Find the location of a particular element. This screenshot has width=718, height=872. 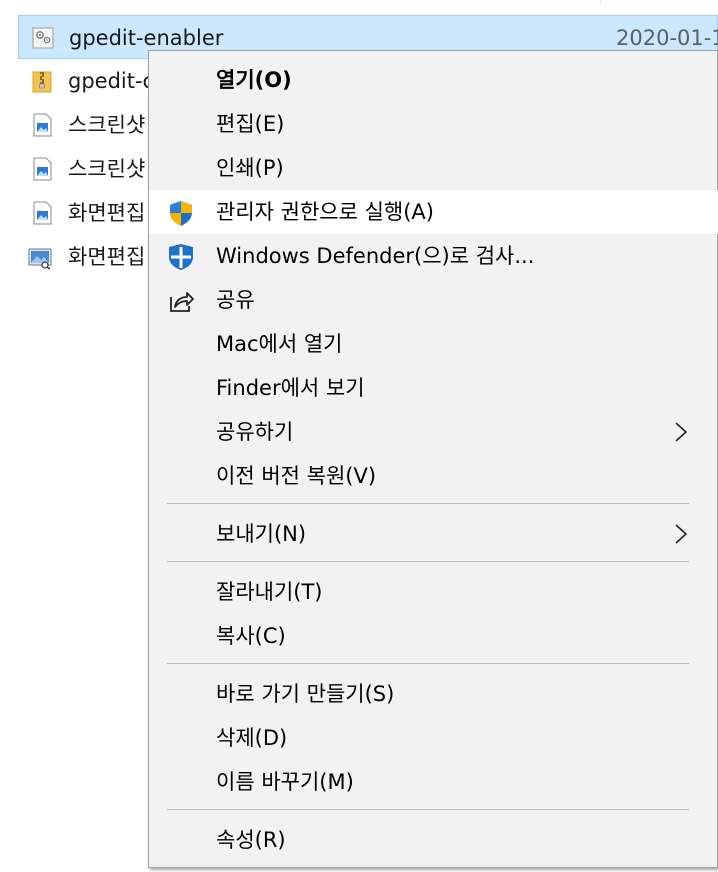

menu-item-label: 공유하기 is located at coordinates (255, 432).